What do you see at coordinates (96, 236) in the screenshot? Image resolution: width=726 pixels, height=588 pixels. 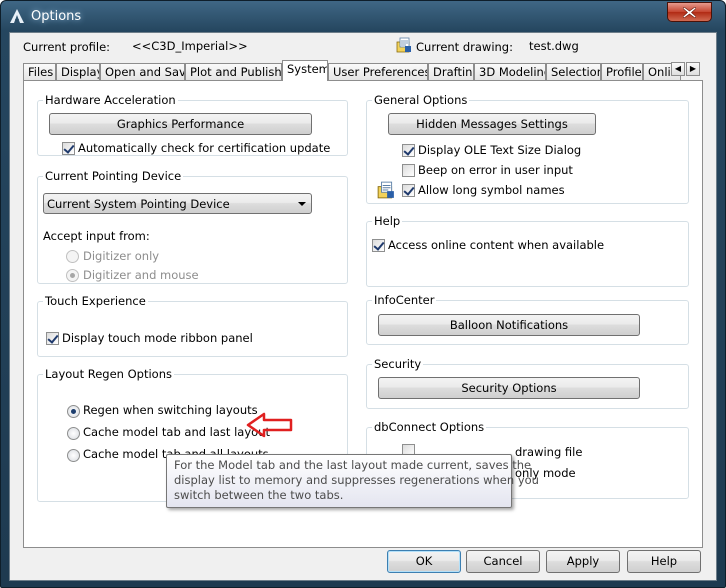 I see `accept-input-label: Accept input from:` at bounding box center [96, 236].